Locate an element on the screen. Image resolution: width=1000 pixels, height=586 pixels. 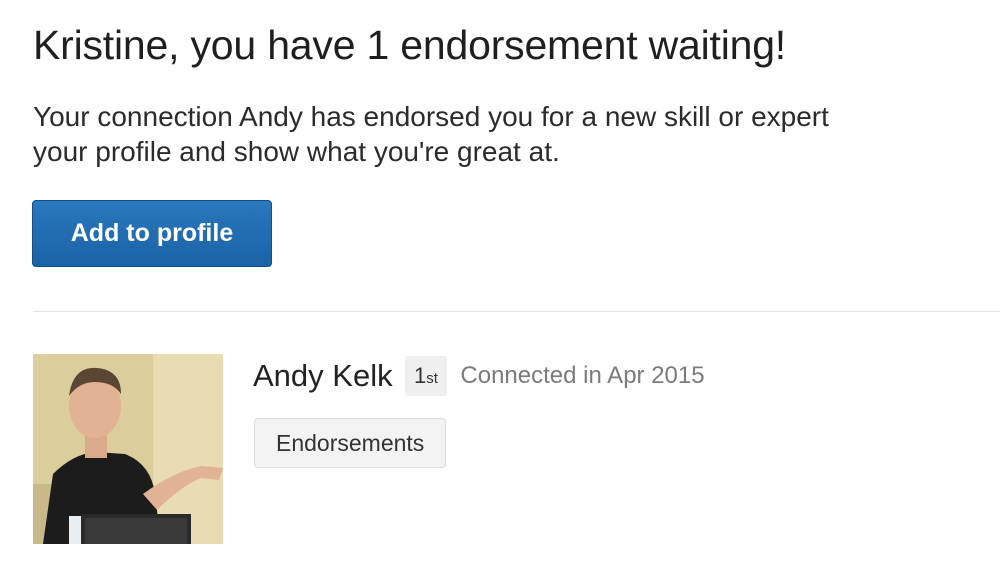
person-photo-icon is located at coordinates (128, 449).